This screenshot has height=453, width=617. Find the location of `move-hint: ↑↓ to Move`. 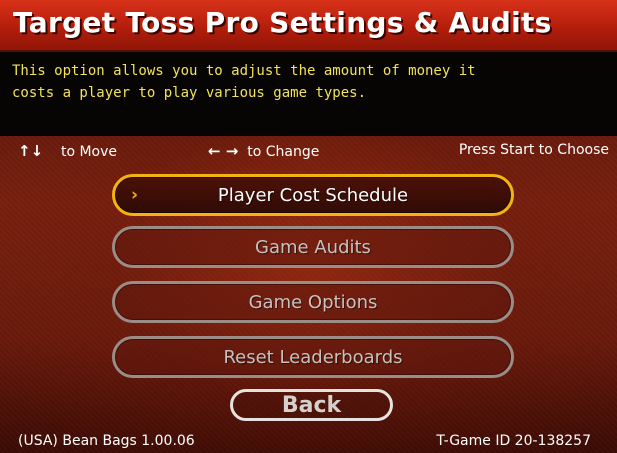

move-hint: ↑↓ to Move is located at coordinates (67, 151).